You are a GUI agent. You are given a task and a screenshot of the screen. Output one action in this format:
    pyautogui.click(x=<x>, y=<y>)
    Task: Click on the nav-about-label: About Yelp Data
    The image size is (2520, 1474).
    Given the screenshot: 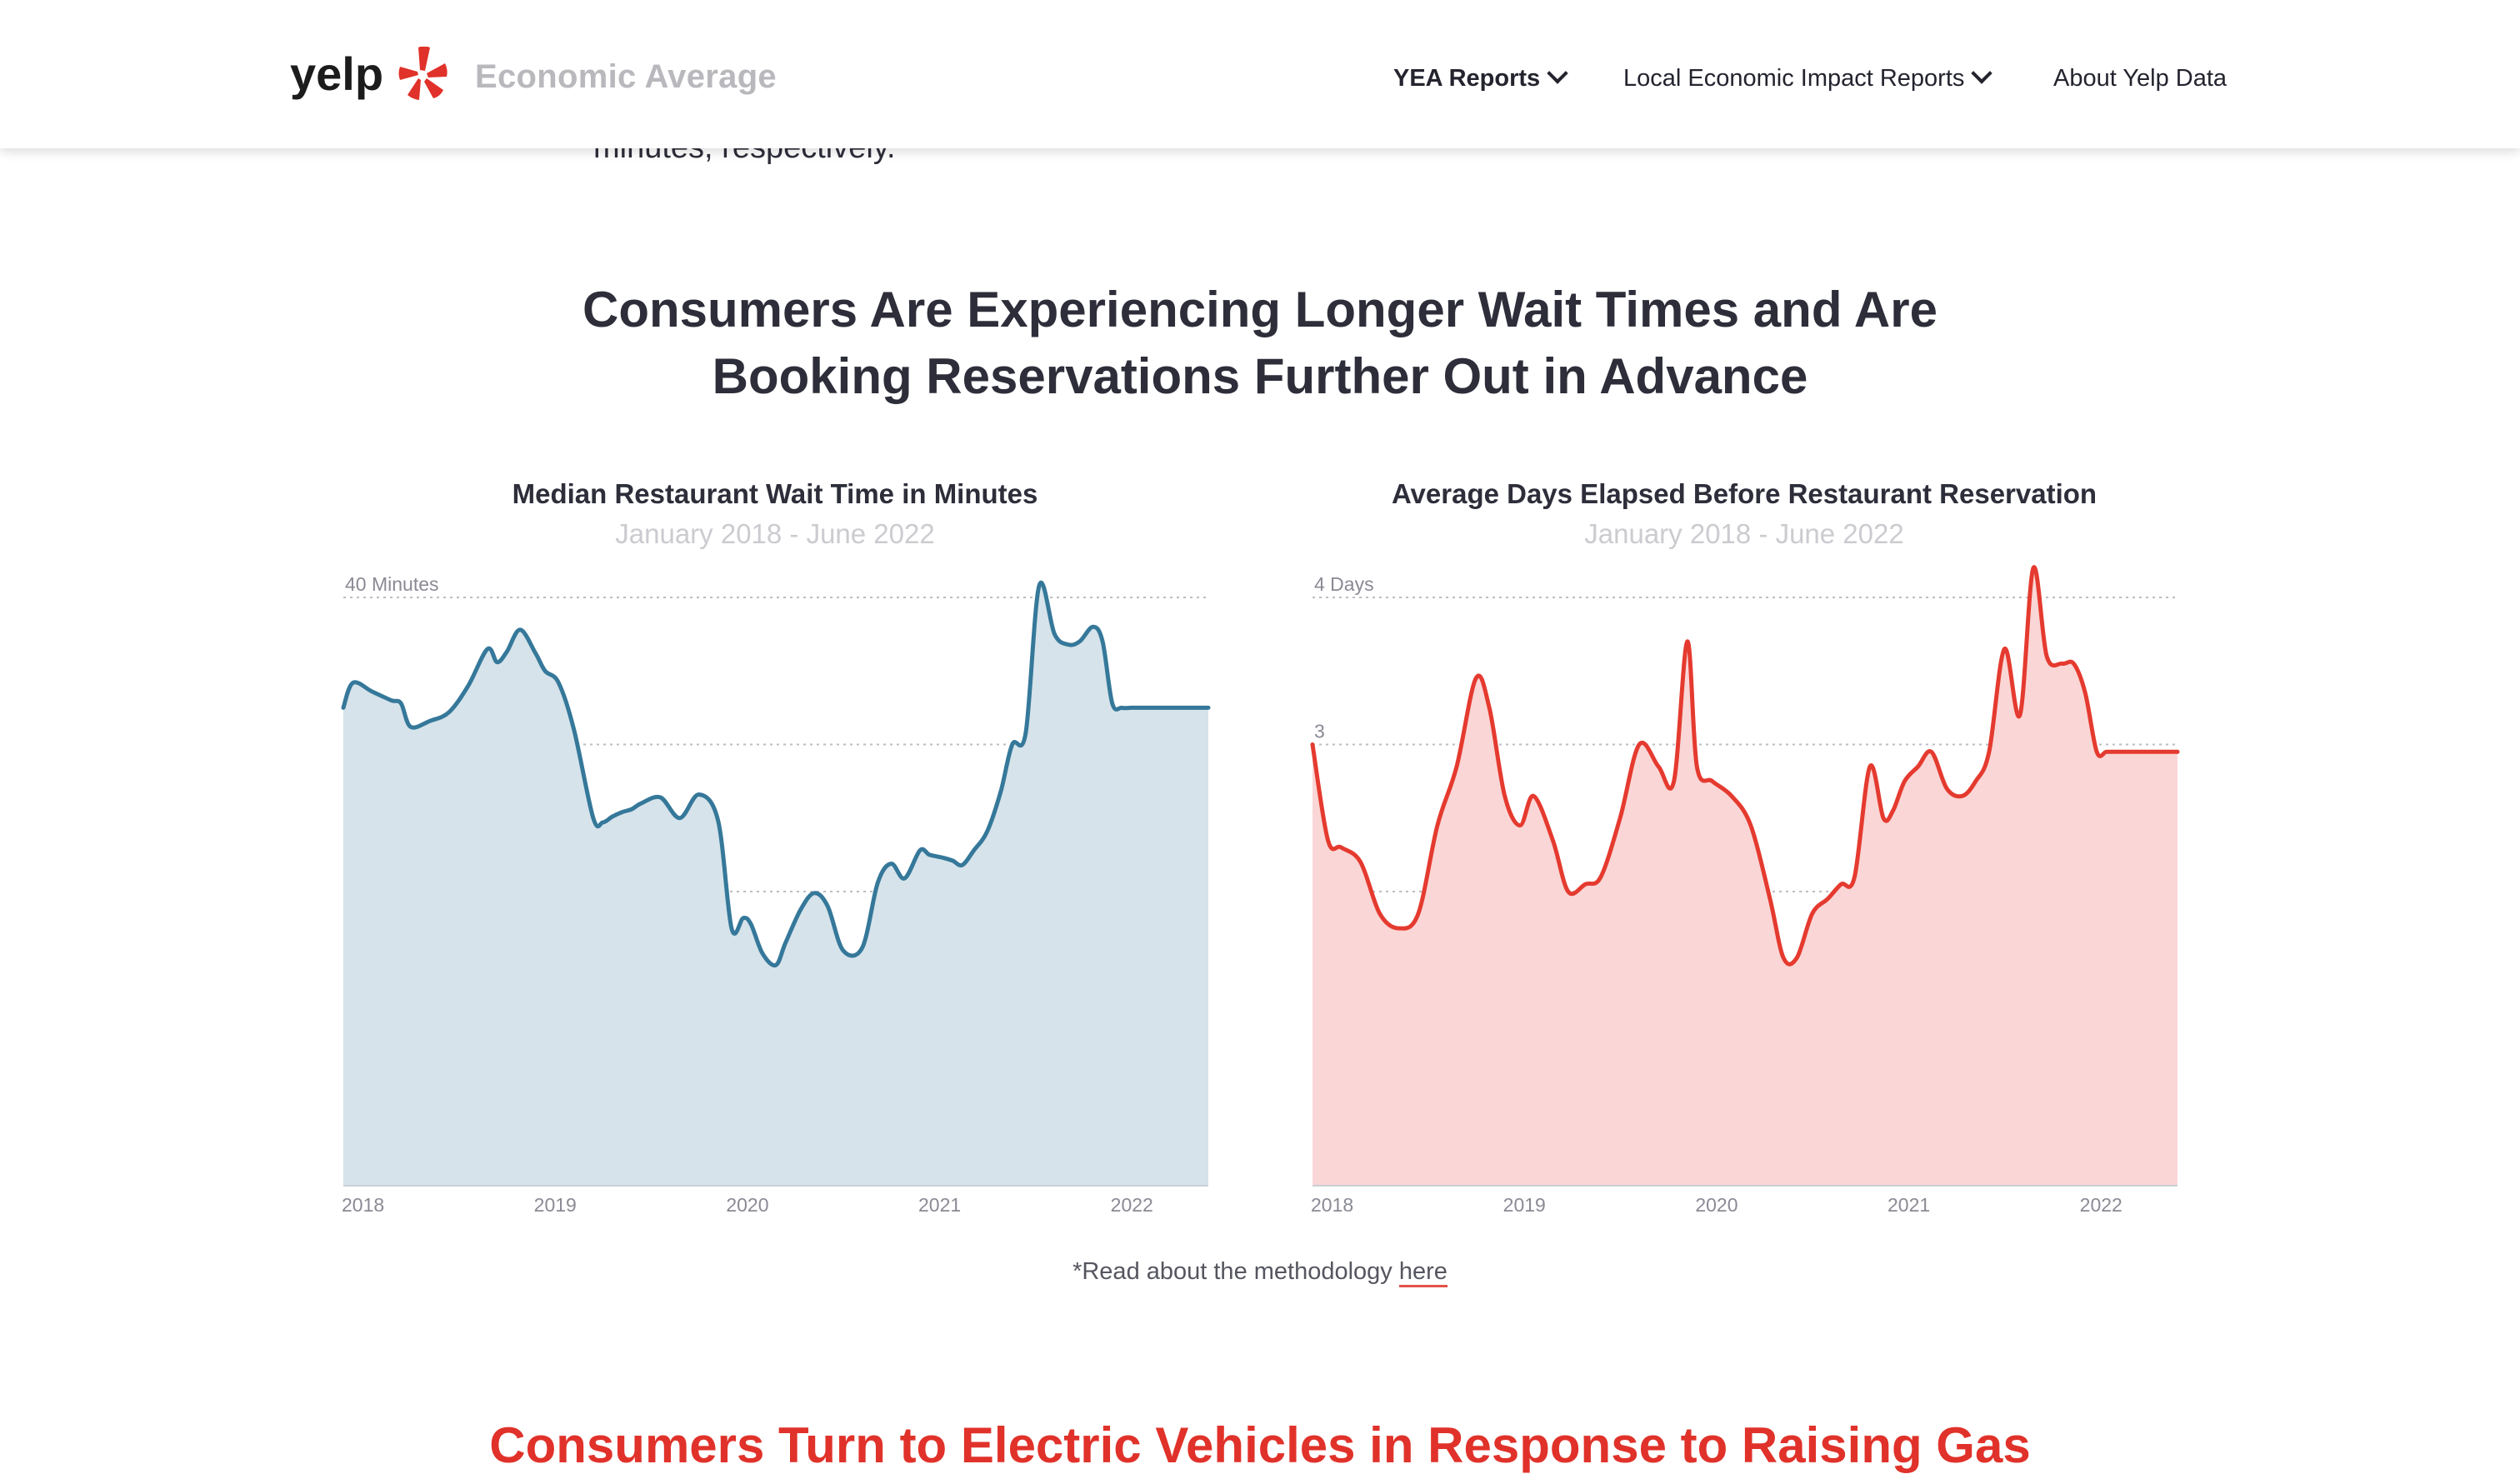 What is the action you would take?
    pyautogui.click(x=2140, y=78)
    